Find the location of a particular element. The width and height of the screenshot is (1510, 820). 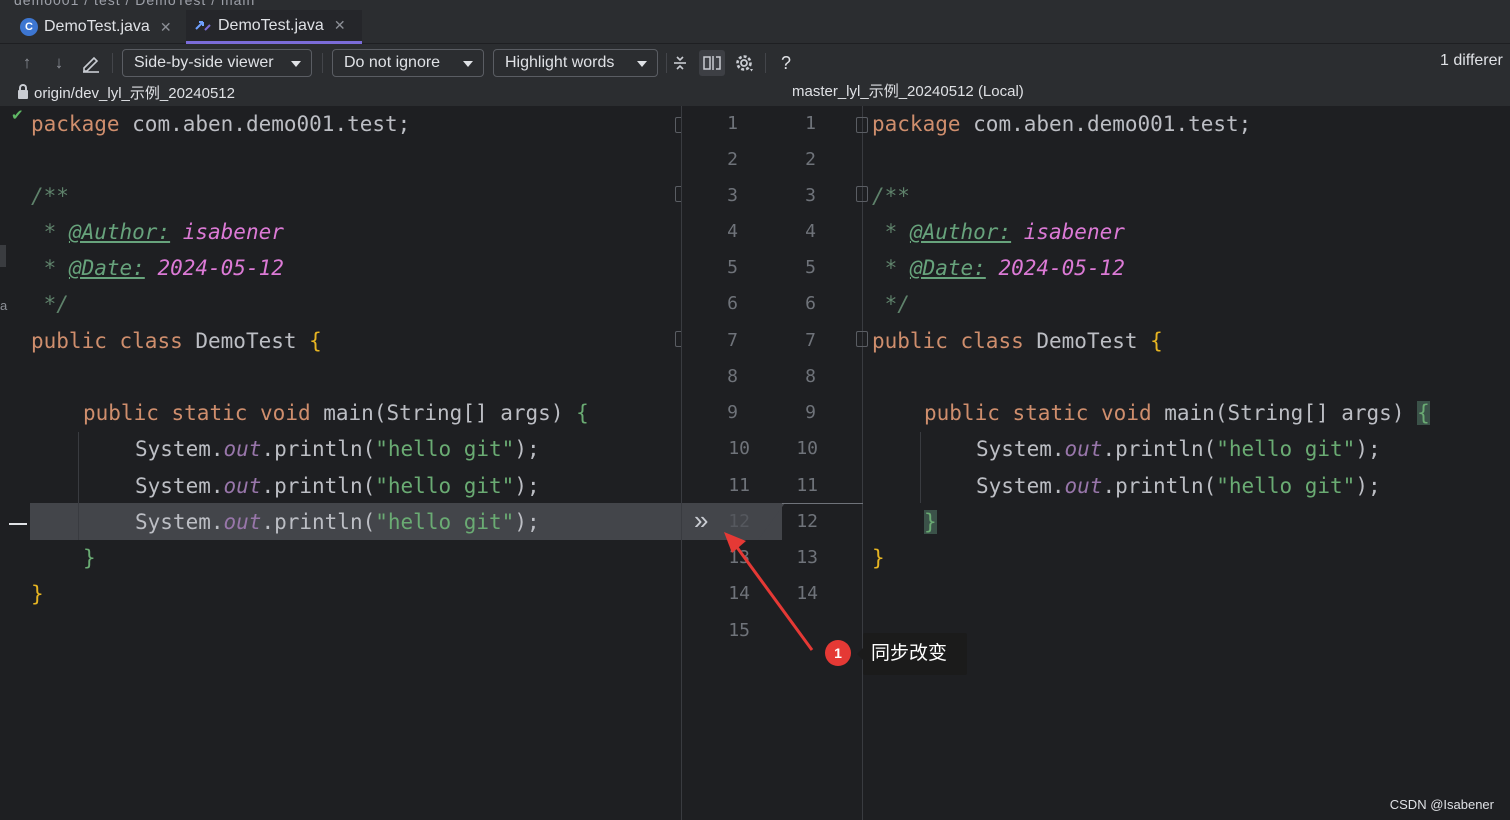

keyword: class is located at coordinates (151, 341).